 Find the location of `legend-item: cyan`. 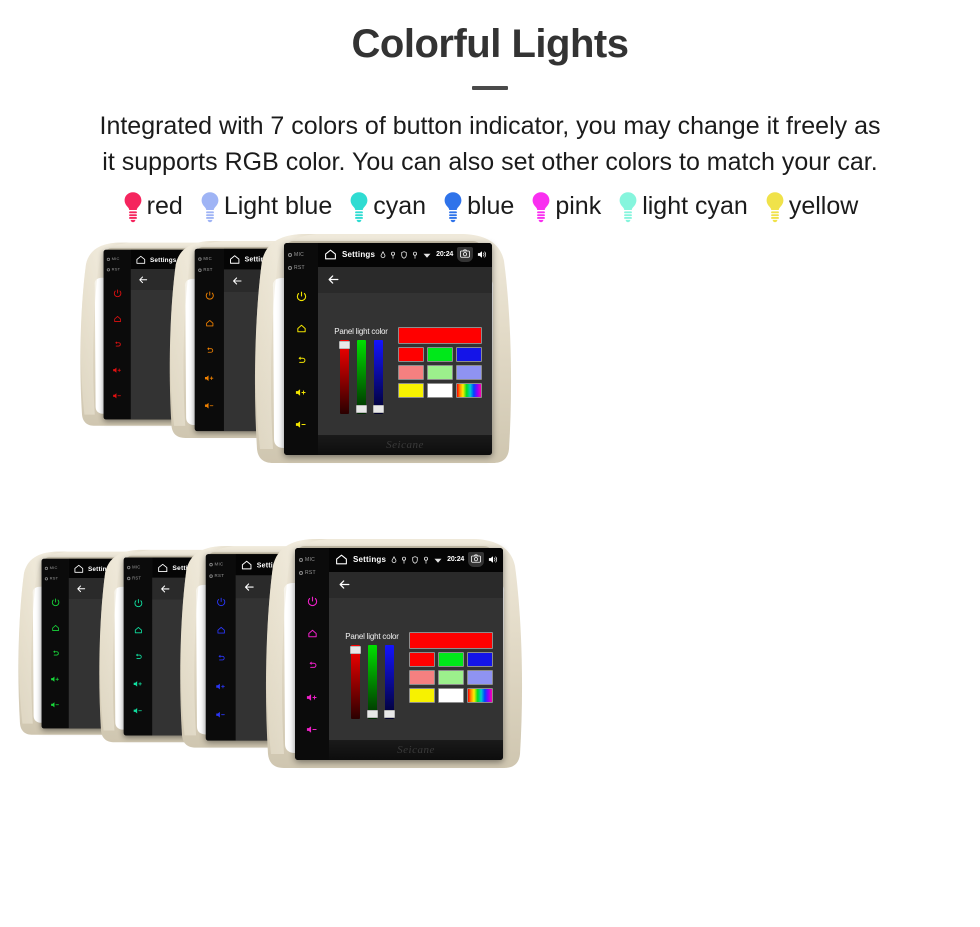

legend-item: cyan is located at coordinates (387, 207).